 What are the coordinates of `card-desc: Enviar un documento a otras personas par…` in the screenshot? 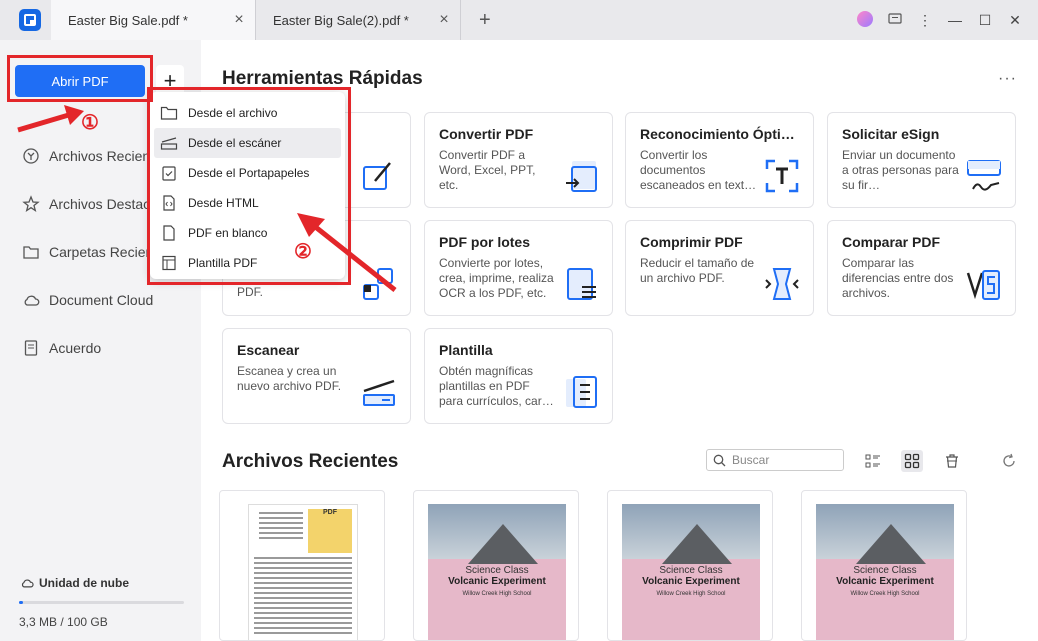 It's located at (900, 170).